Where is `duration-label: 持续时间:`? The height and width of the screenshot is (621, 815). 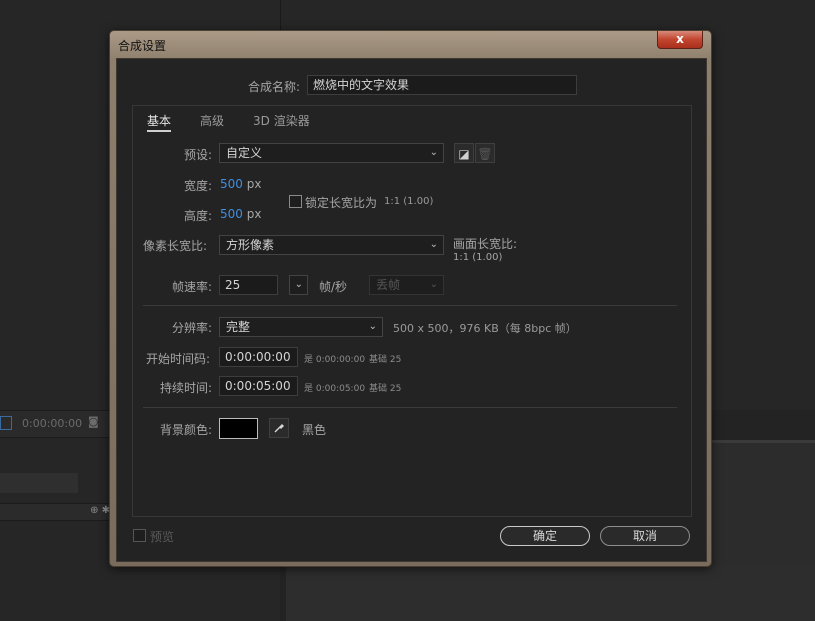
duration-label: 持续时间: is located at coordinates (186, 388).